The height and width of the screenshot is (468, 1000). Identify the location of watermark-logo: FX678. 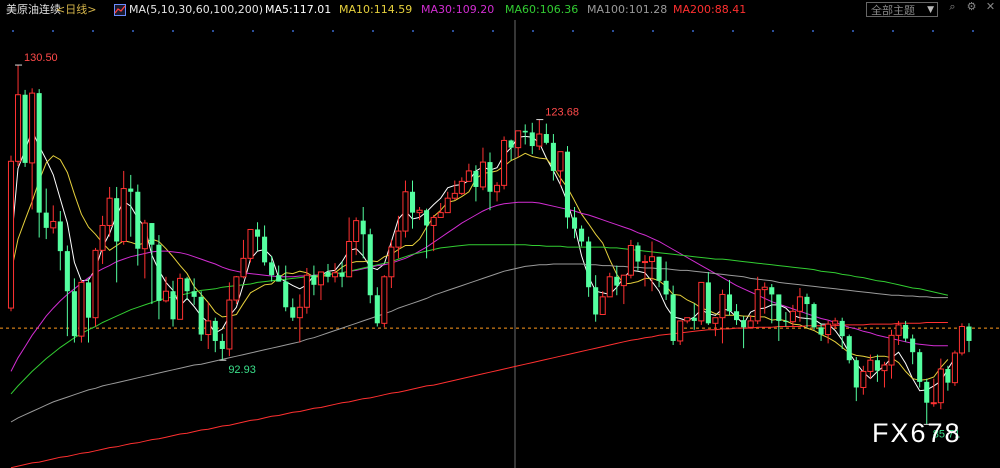
(917, 433).